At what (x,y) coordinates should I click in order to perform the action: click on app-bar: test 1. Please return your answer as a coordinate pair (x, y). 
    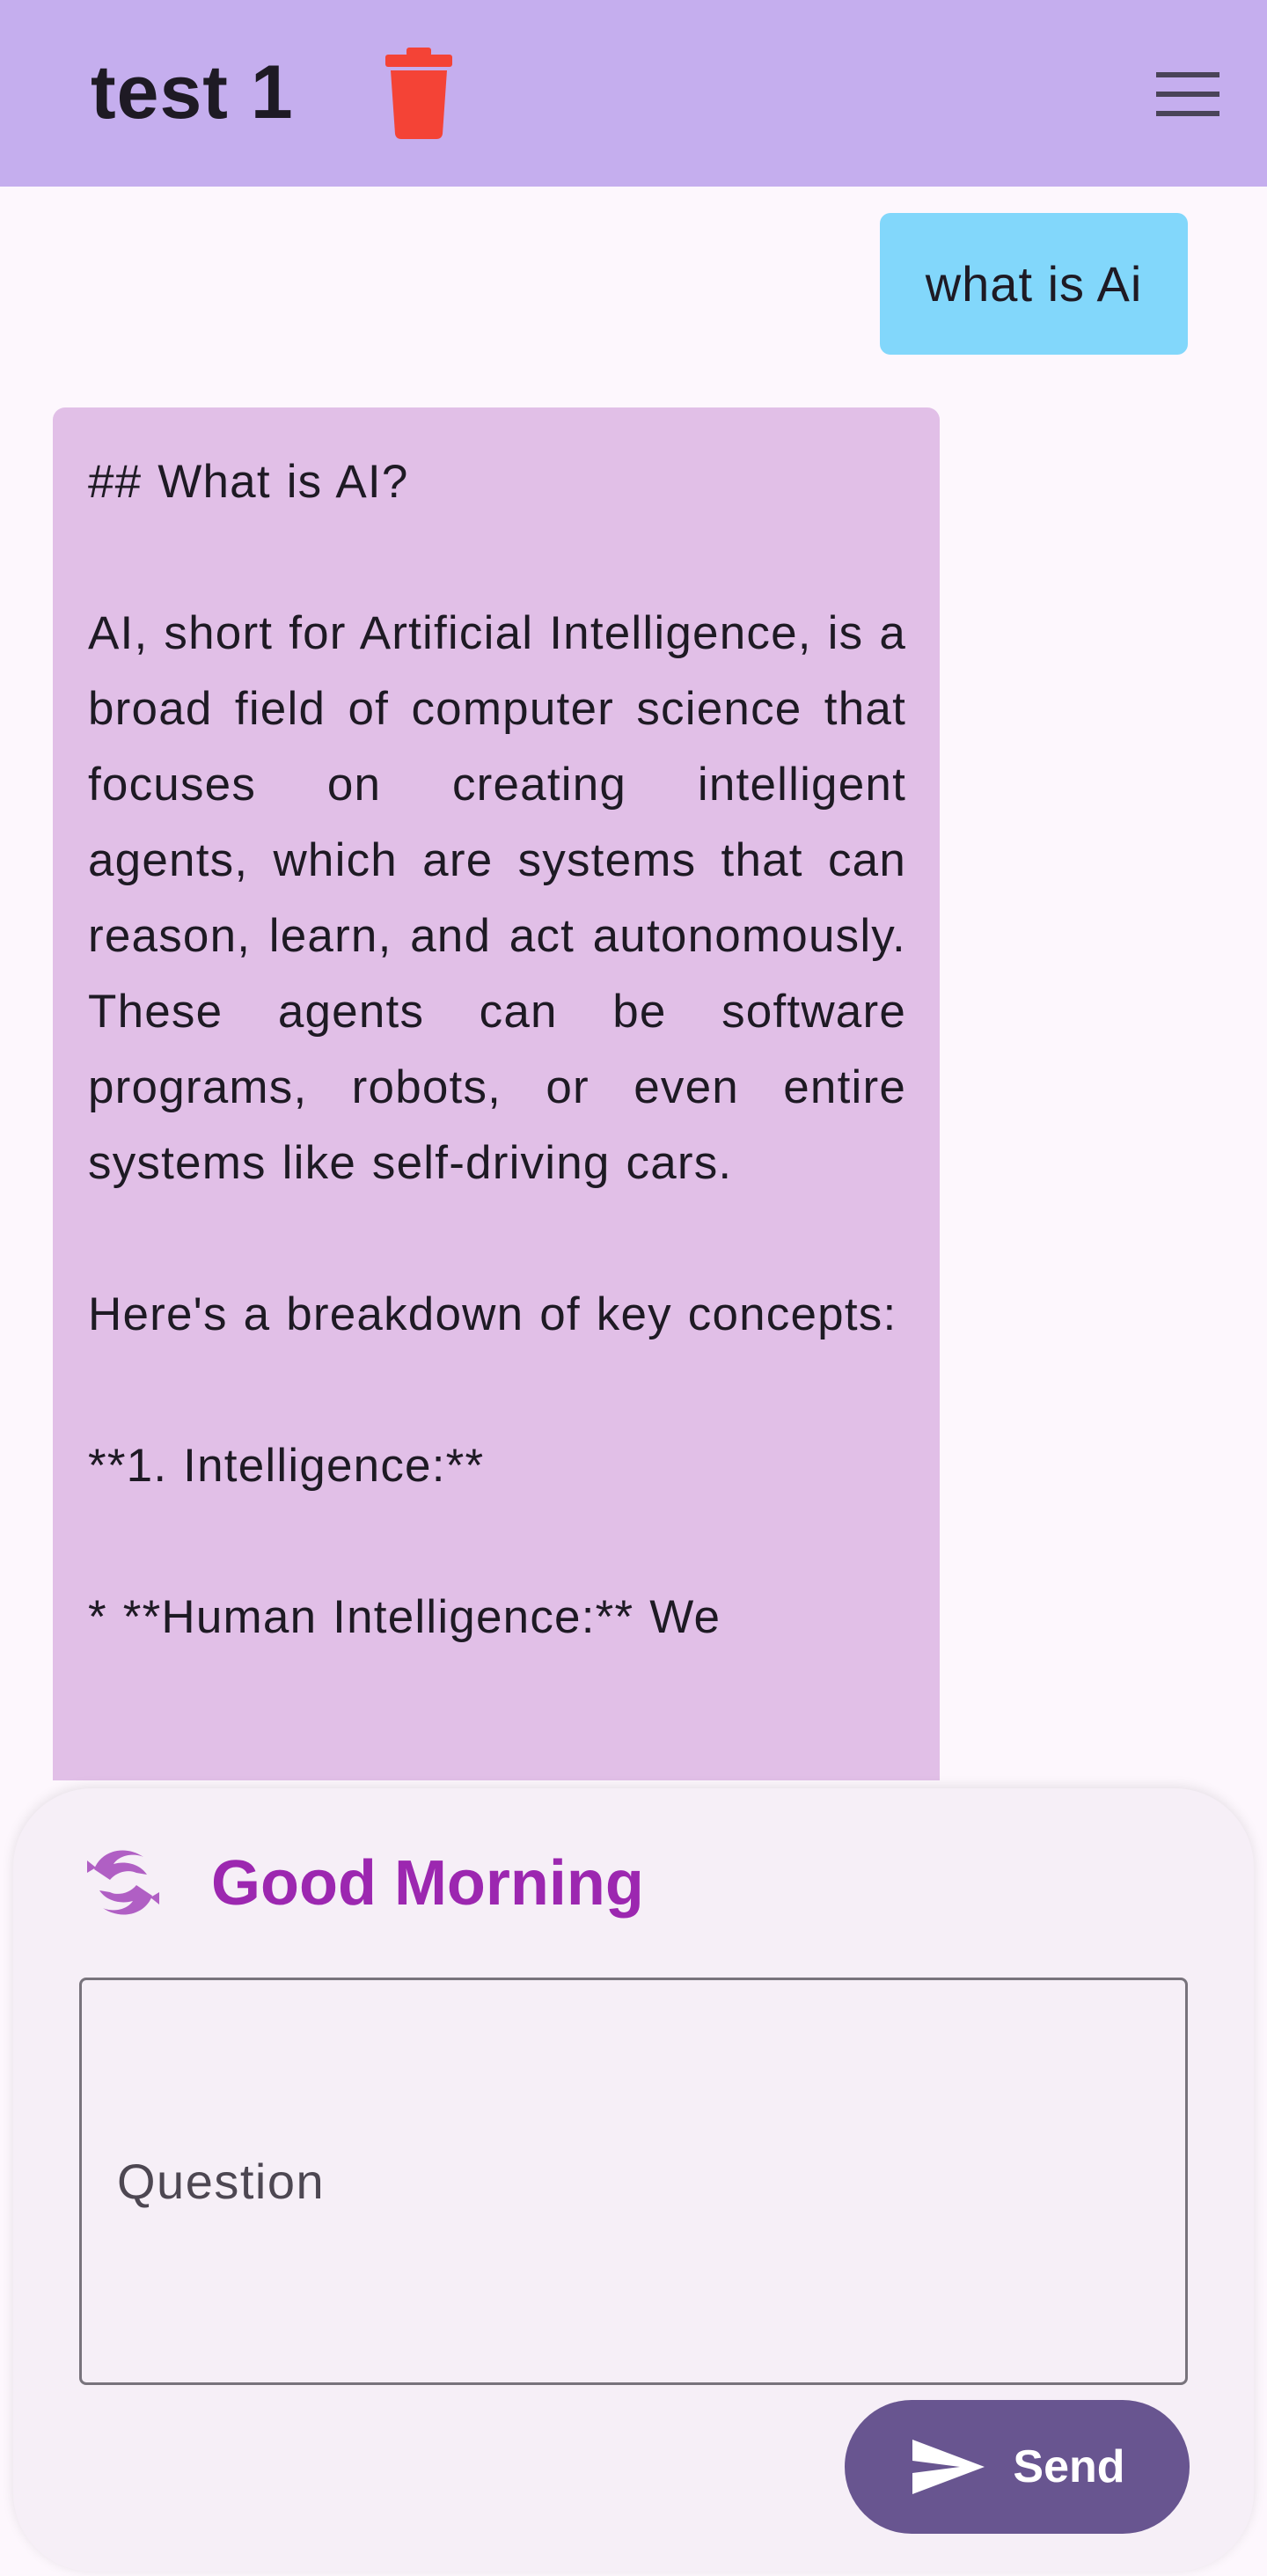
    Looking at the image, I should click on (633, 93).